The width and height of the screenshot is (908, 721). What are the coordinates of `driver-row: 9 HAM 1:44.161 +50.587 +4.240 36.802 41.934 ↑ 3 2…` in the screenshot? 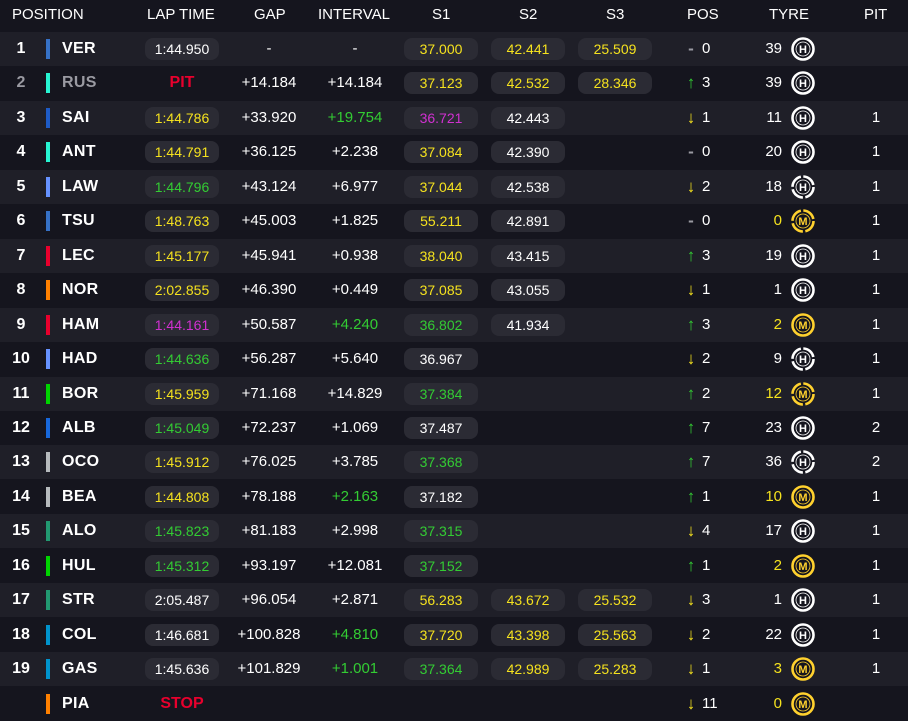 It's located at (454, 324).